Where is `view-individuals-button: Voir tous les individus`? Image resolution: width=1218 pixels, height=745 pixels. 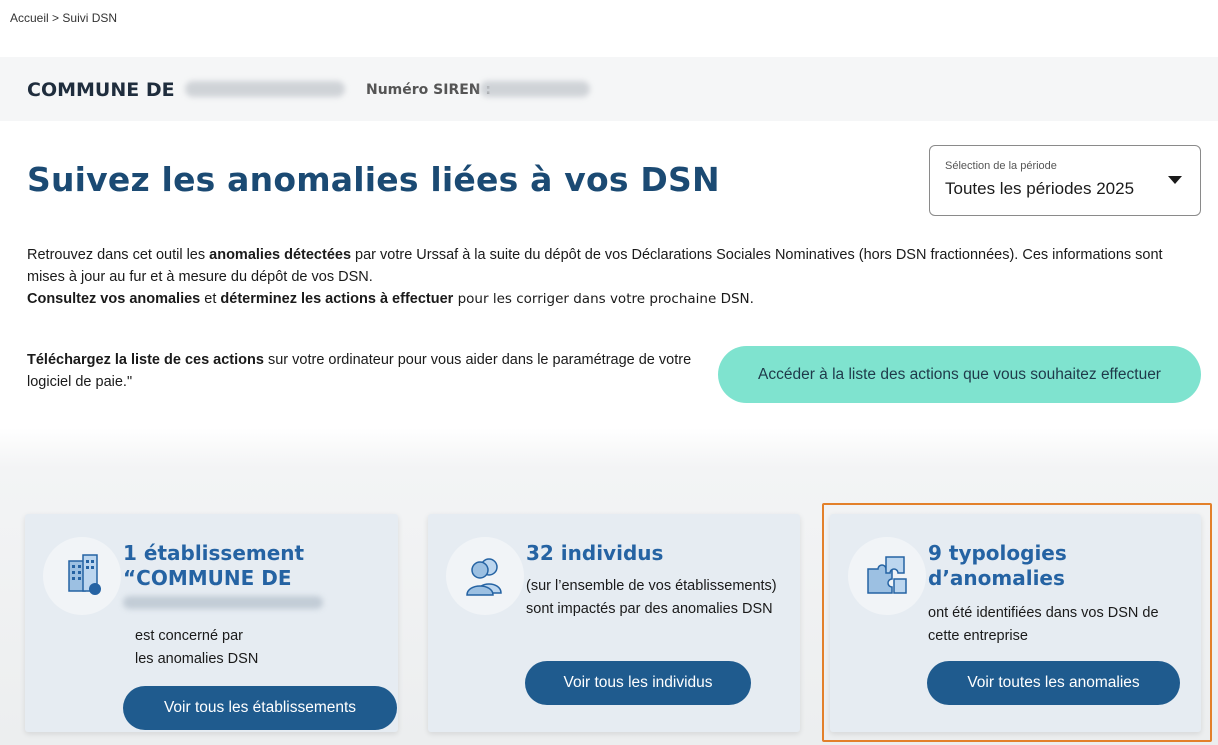
view-individuals-button: Voir tous les individus is located at coordinates (638, 683).